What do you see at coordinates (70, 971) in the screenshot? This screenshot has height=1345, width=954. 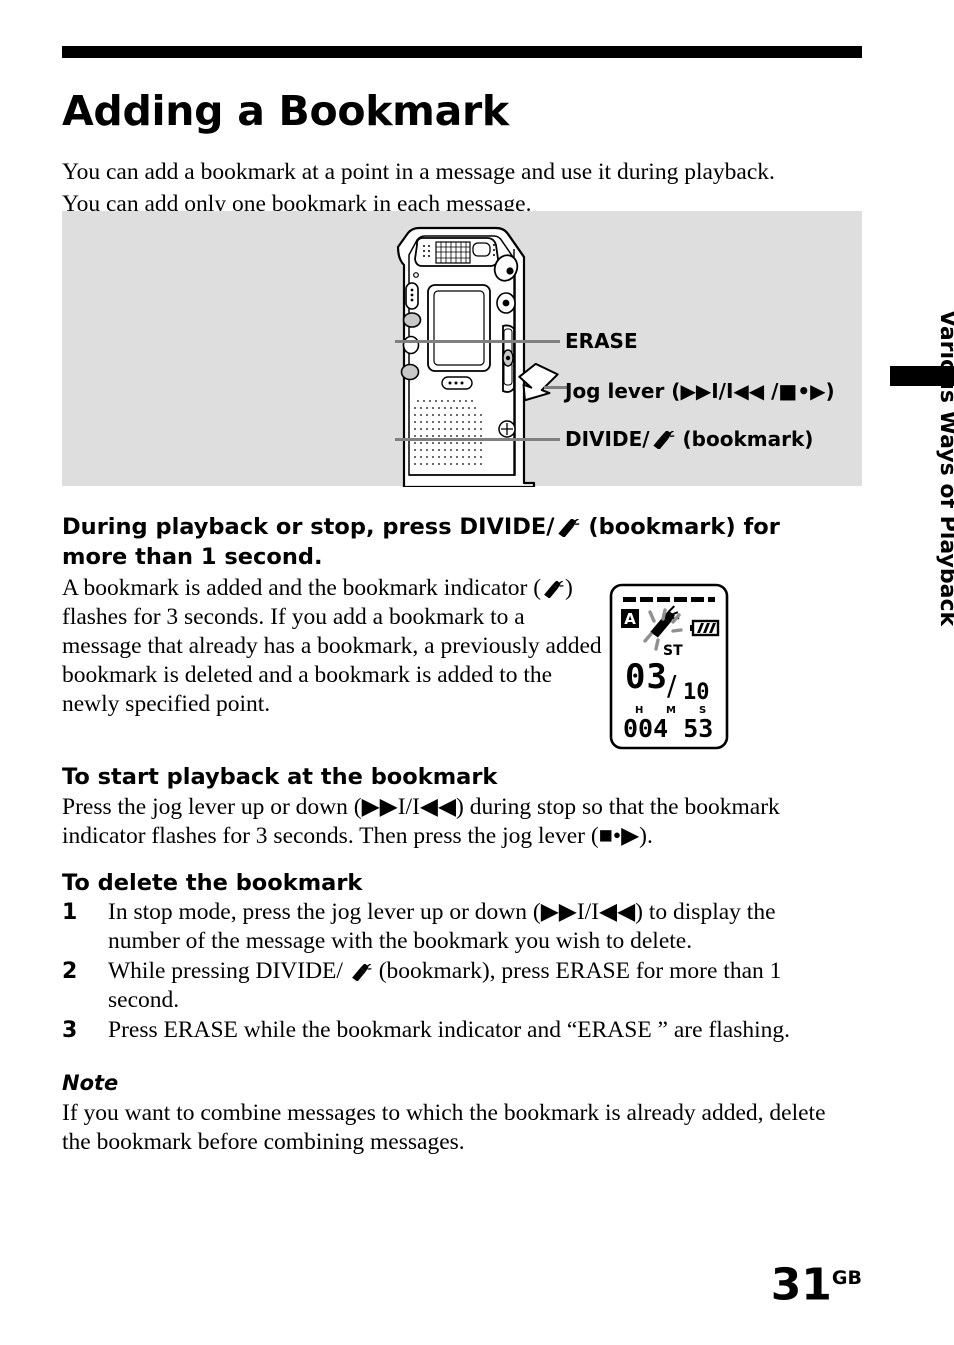 I see `step-number: 2` at bounding box center [70, 971].